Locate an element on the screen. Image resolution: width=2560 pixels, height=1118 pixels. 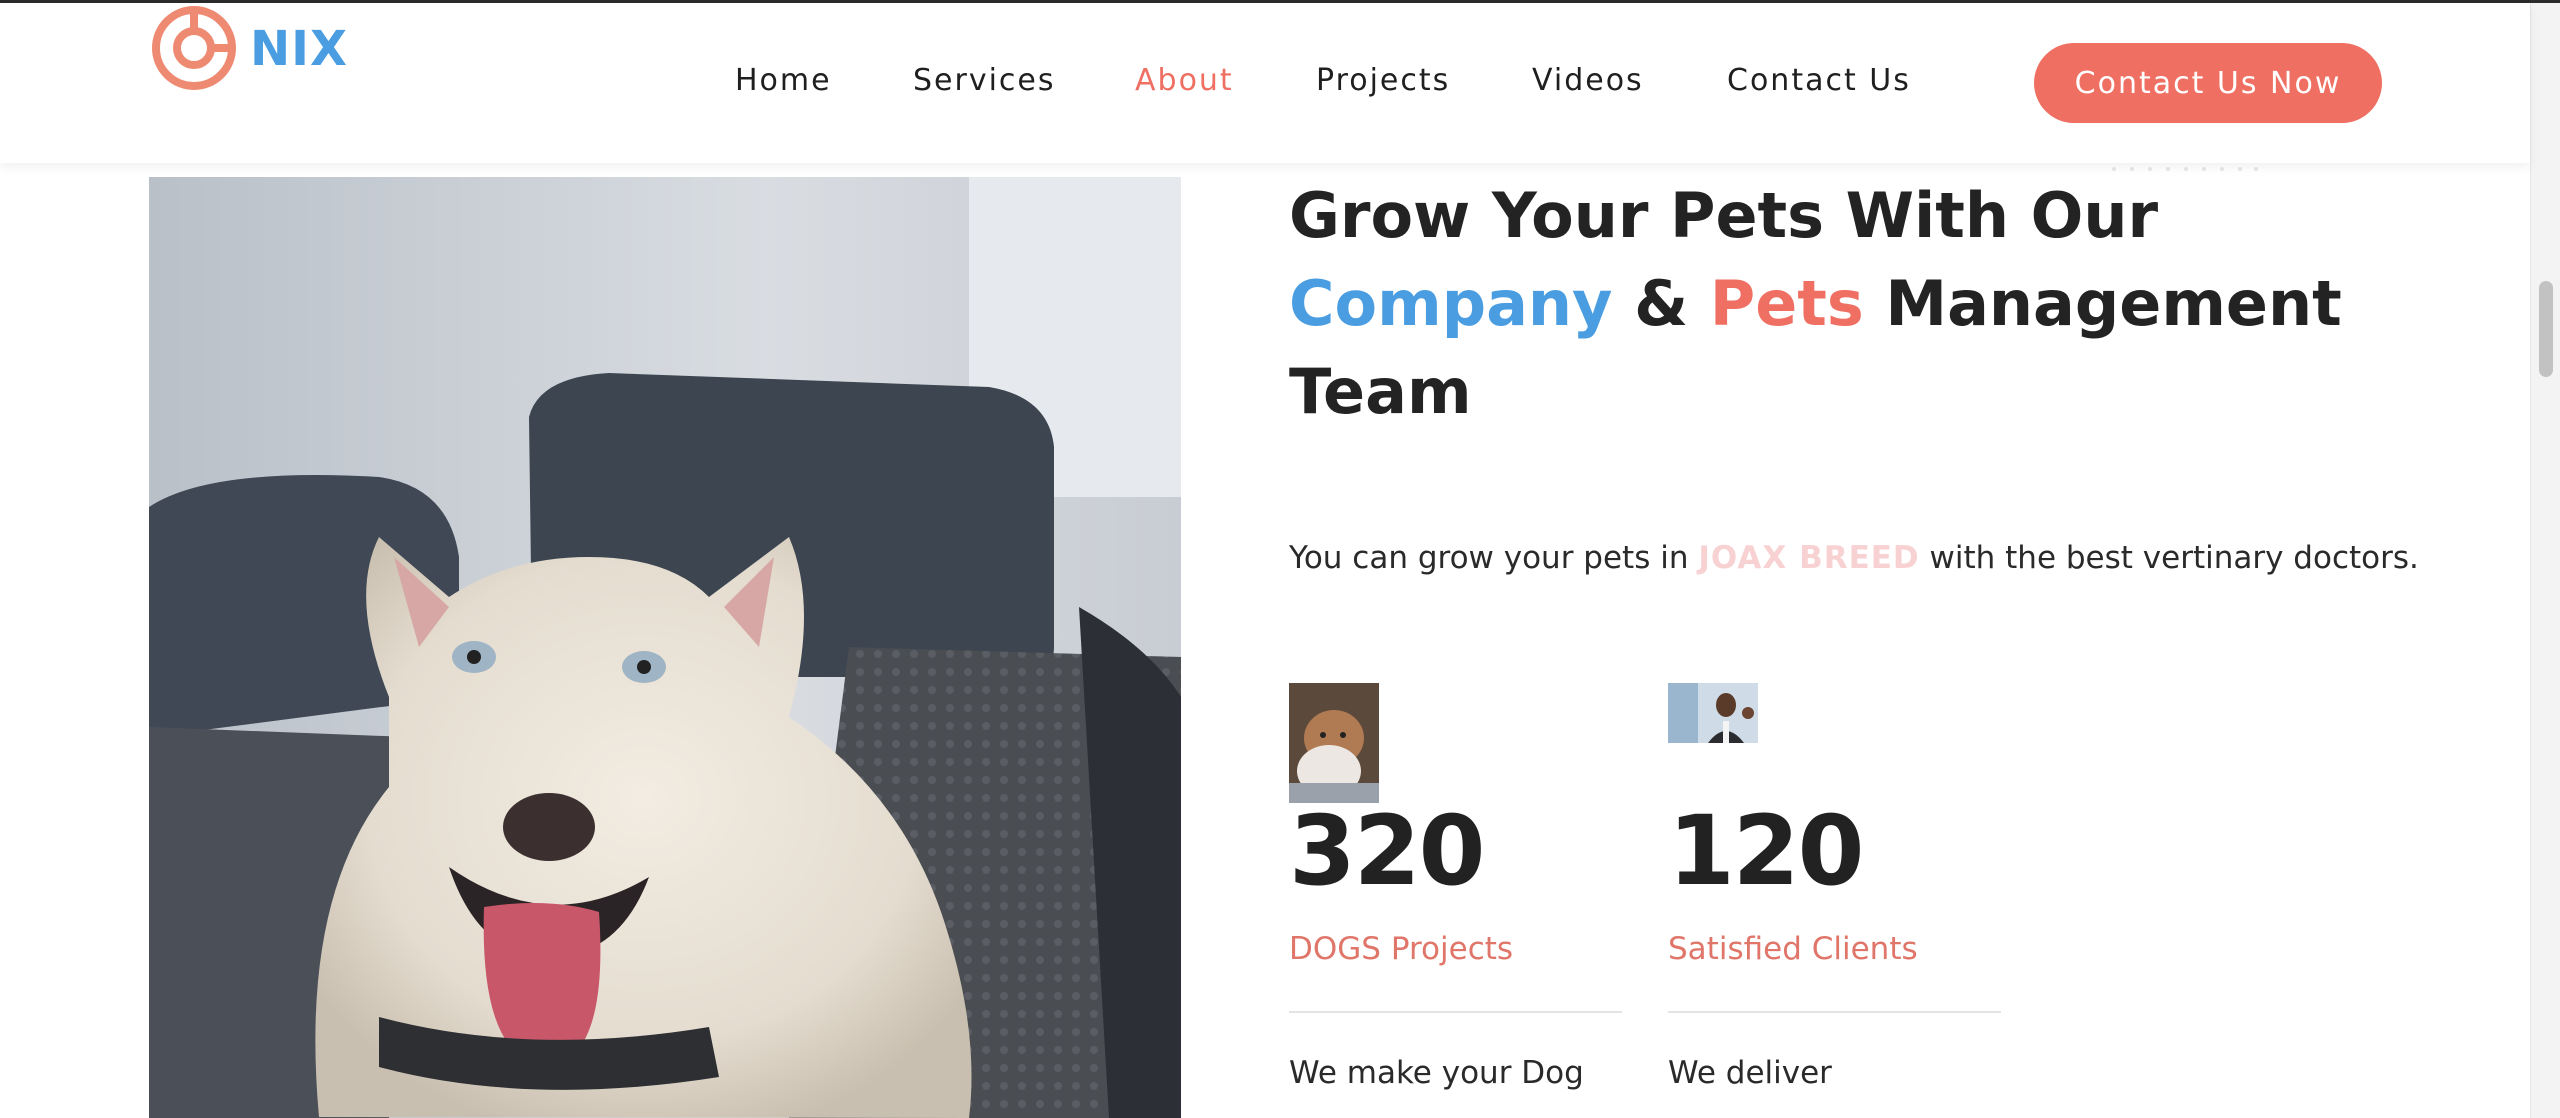
stat-satisfied-clients: 120 Satisfied Clients We deliver is located at coordinates (1834, 887).